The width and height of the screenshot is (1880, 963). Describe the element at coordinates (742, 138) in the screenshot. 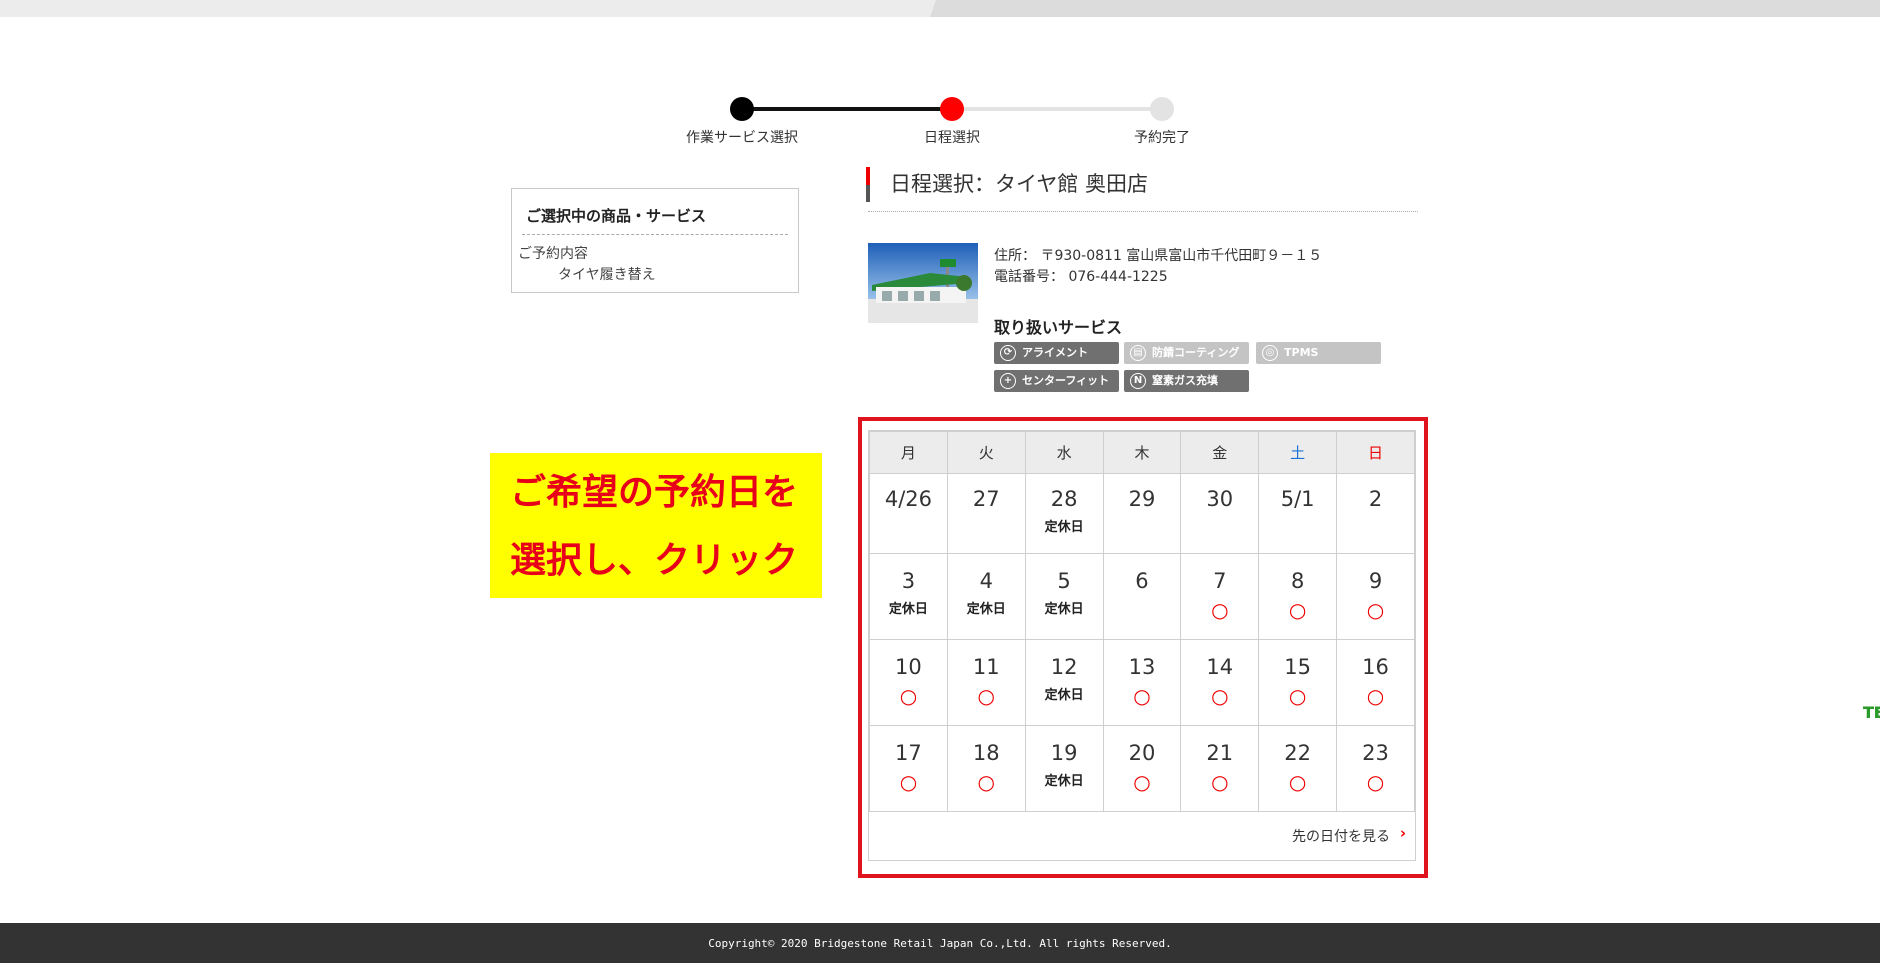

I see `step-label-service: 作業サービス選択` at that location.